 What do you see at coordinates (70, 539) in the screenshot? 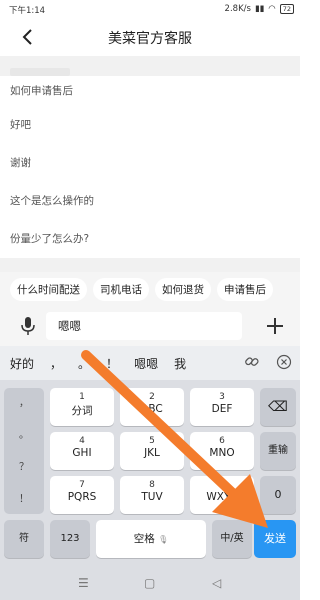
I see `number-mode-key: 123` at bounding box center [70, 539].